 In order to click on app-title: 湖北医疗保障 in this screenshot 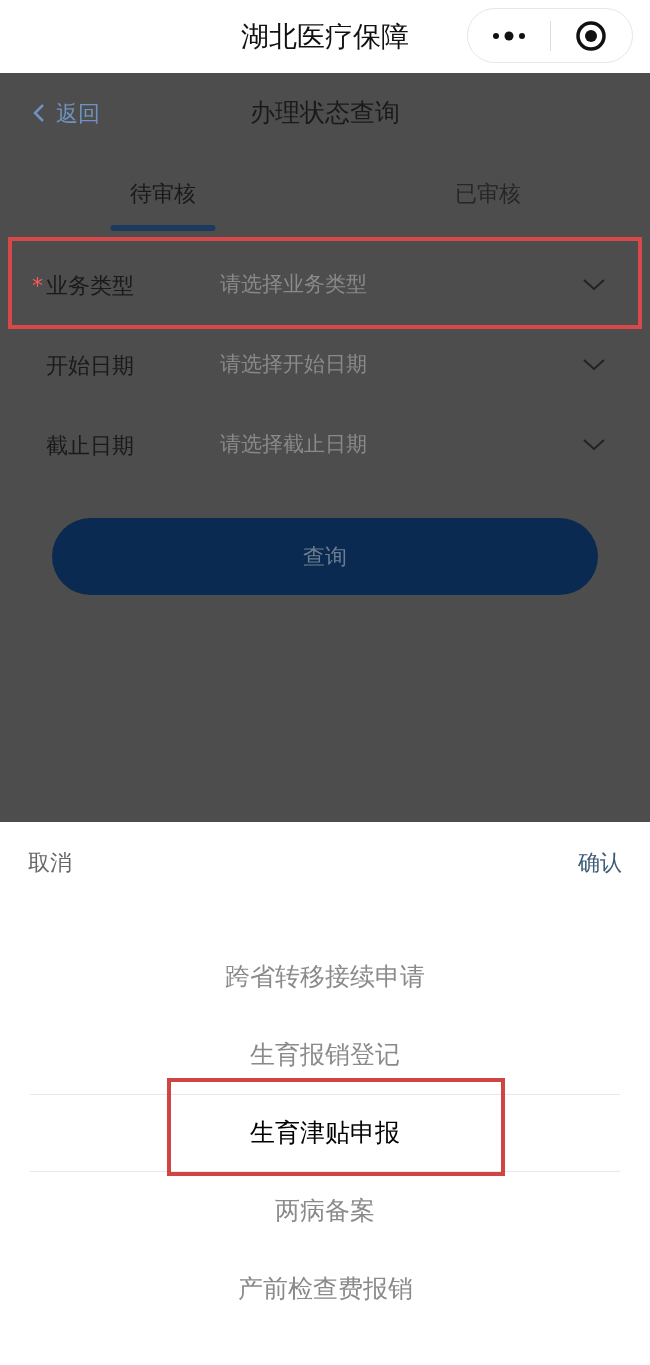, I will do `click(325, 36)`.